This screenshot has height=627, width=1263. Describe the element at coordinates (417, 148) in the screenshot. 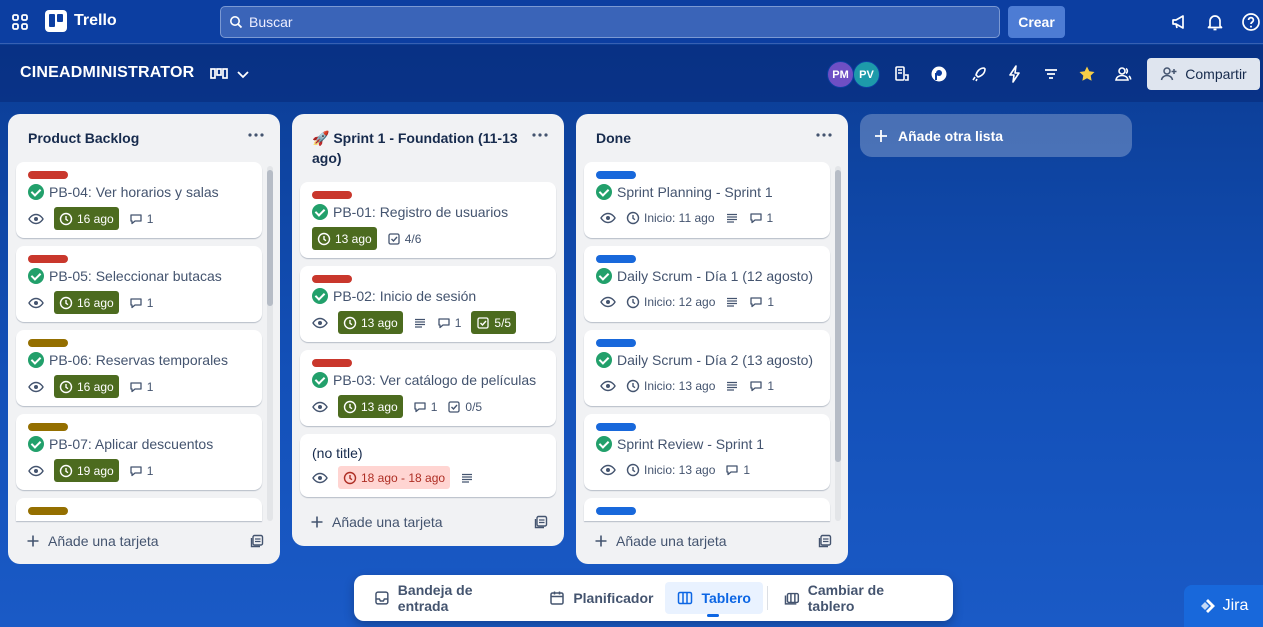

I see `list-title: 🚀 Sprint 1 - Foundation (11-13 ago)` at that location.